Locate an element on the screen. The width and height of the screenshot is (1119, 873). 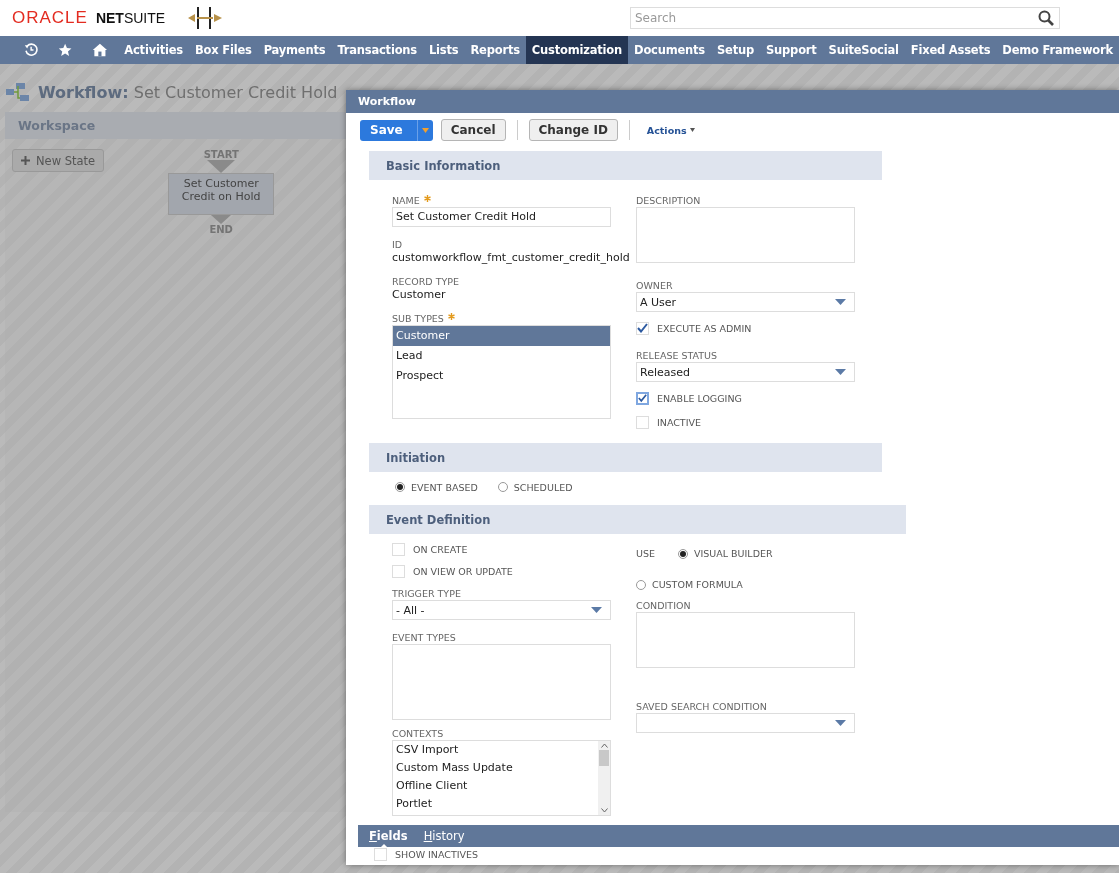
nav-item: Demo Framework is located at coordinates (1057, 50).